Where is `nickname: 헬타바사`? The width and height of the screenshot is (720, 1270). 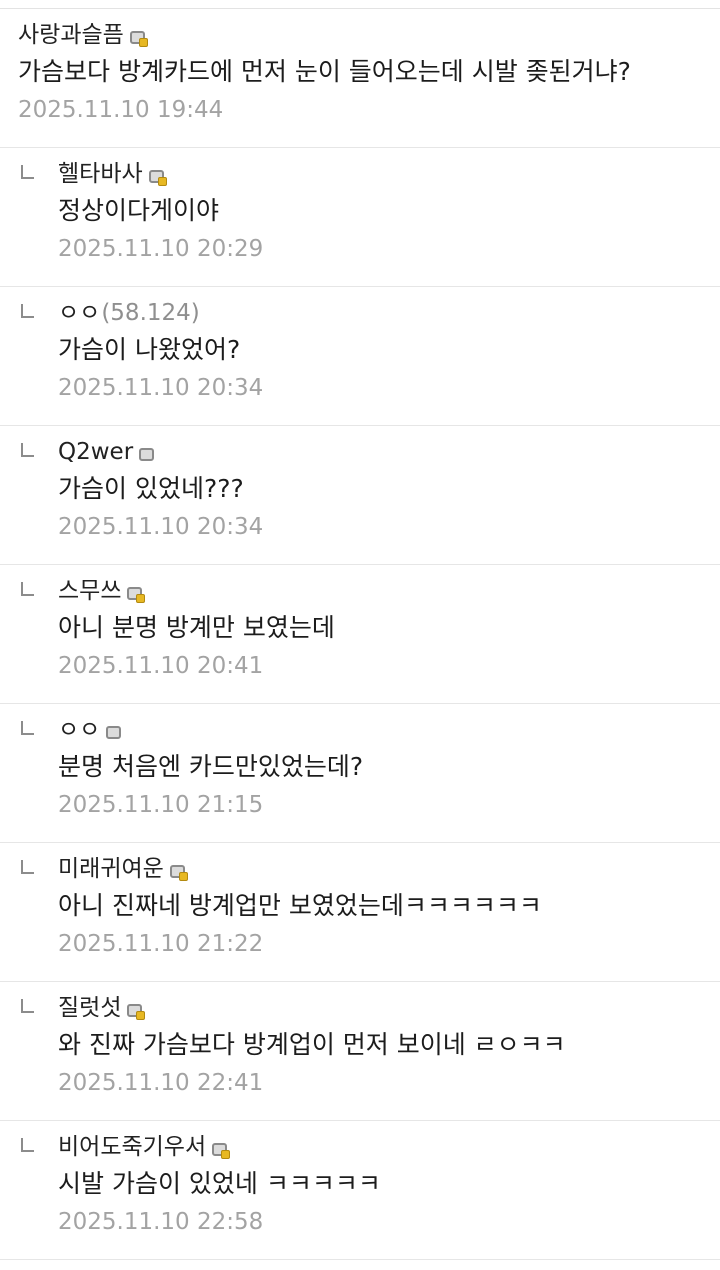 nickname: 헬타바사 is located at coordinates (100, 174).